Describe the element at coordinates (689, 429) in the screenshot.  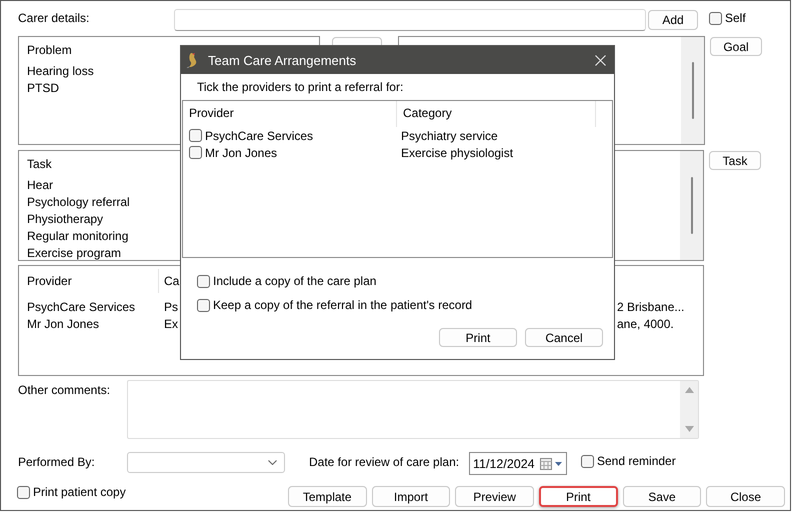
I see `scroll-down-icon` at that location.